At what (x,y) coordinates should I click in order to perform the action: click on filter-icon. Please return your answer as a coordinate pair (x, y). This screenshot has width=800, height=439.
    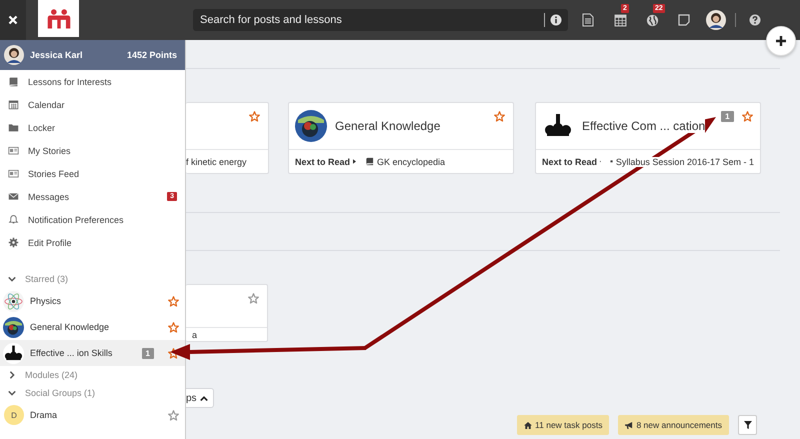
    Looking at the image, I should click on (748, 425).